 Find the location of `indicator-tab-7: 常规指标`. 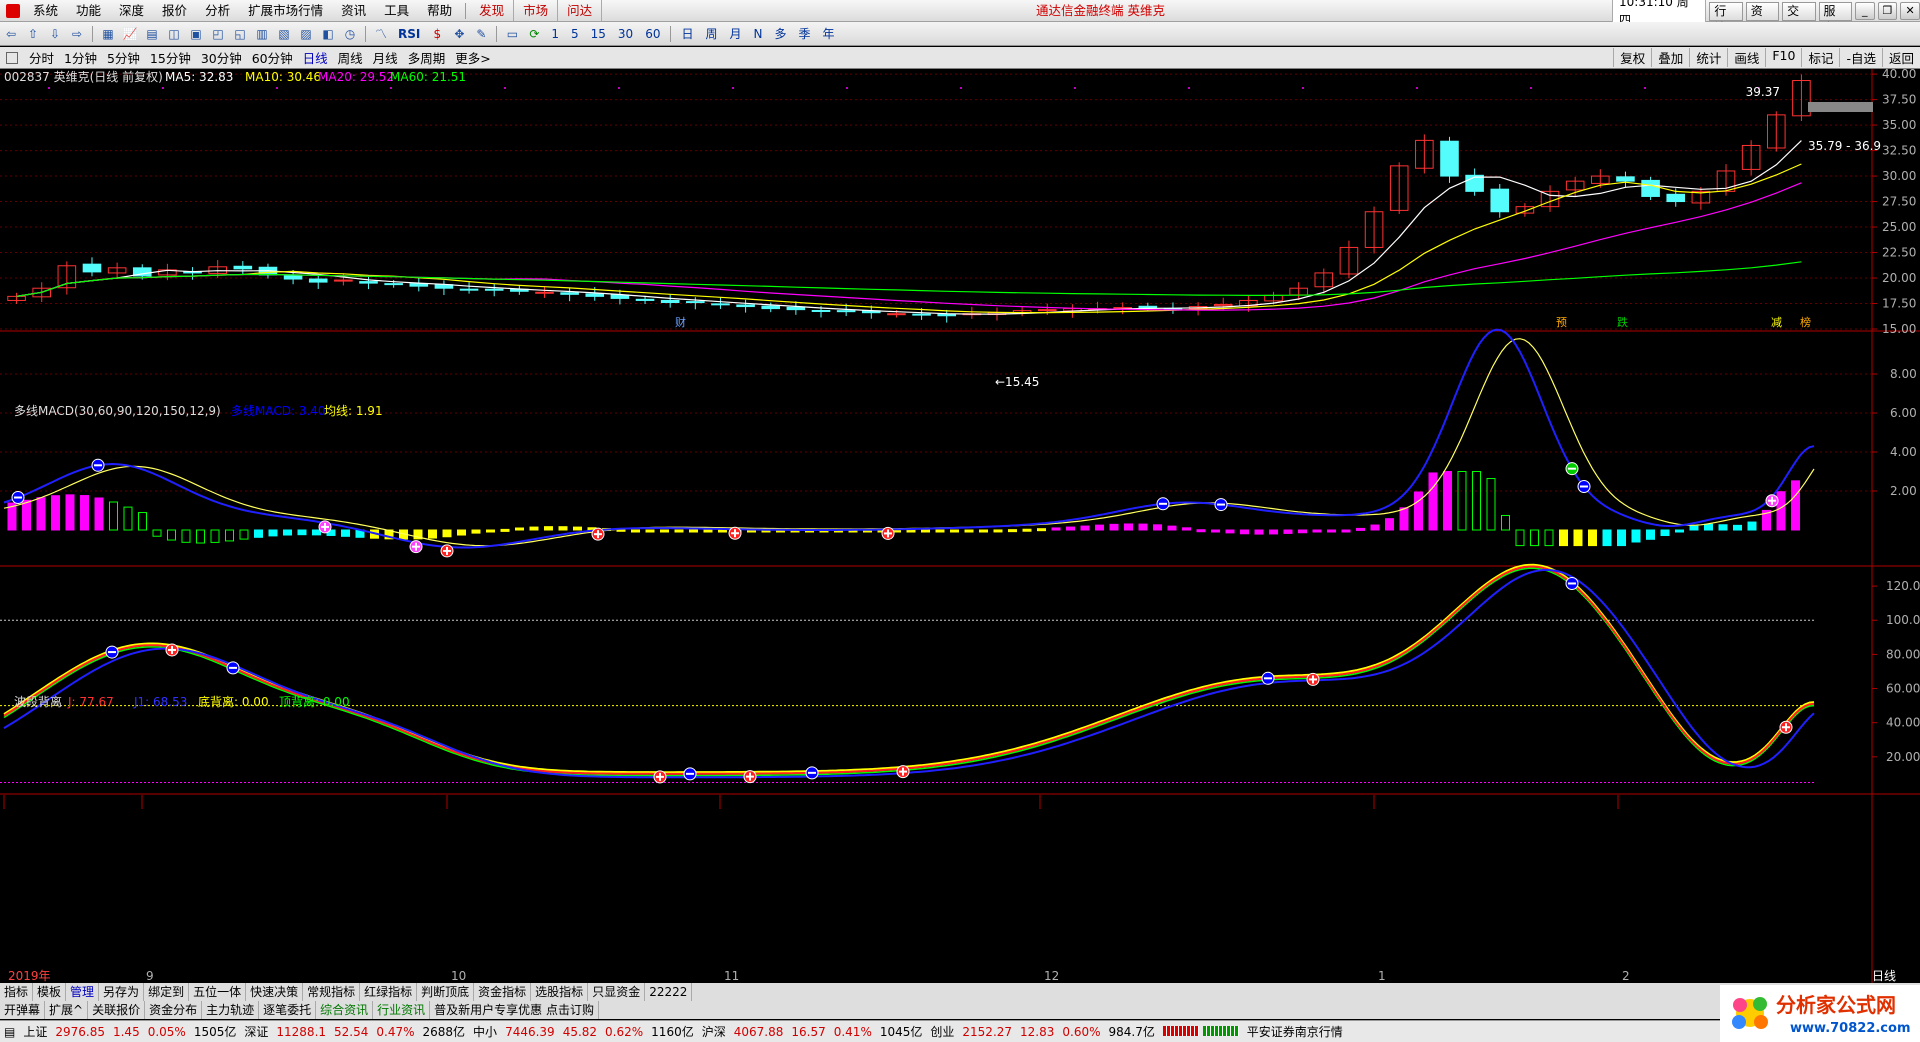

indicator-tab-7: 常规指标 is located at coordinates (332, 992).